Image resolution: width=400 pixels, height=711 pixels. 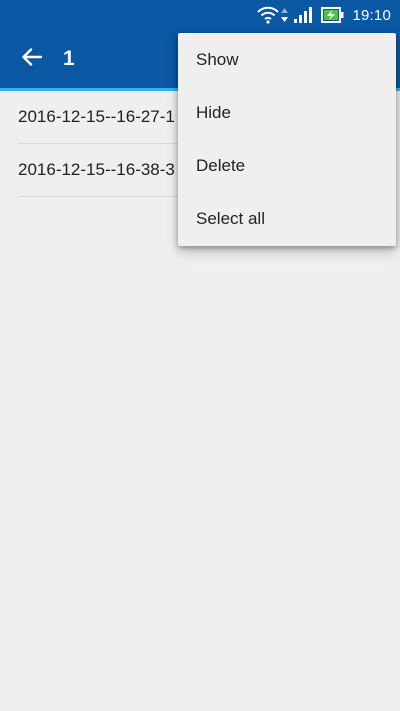 I want to click on data-arrows-icon, so click(x=285, y=15).